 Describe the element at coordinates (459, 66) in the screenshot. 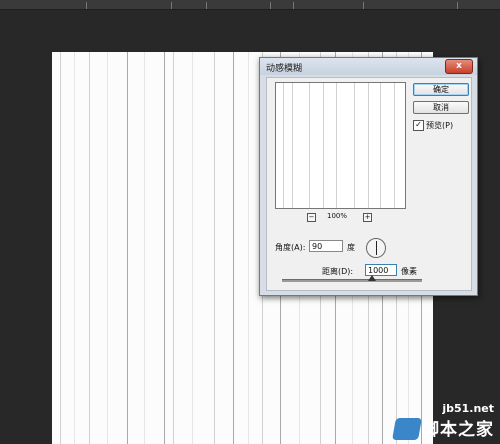

I see `close-button: x` at that location.